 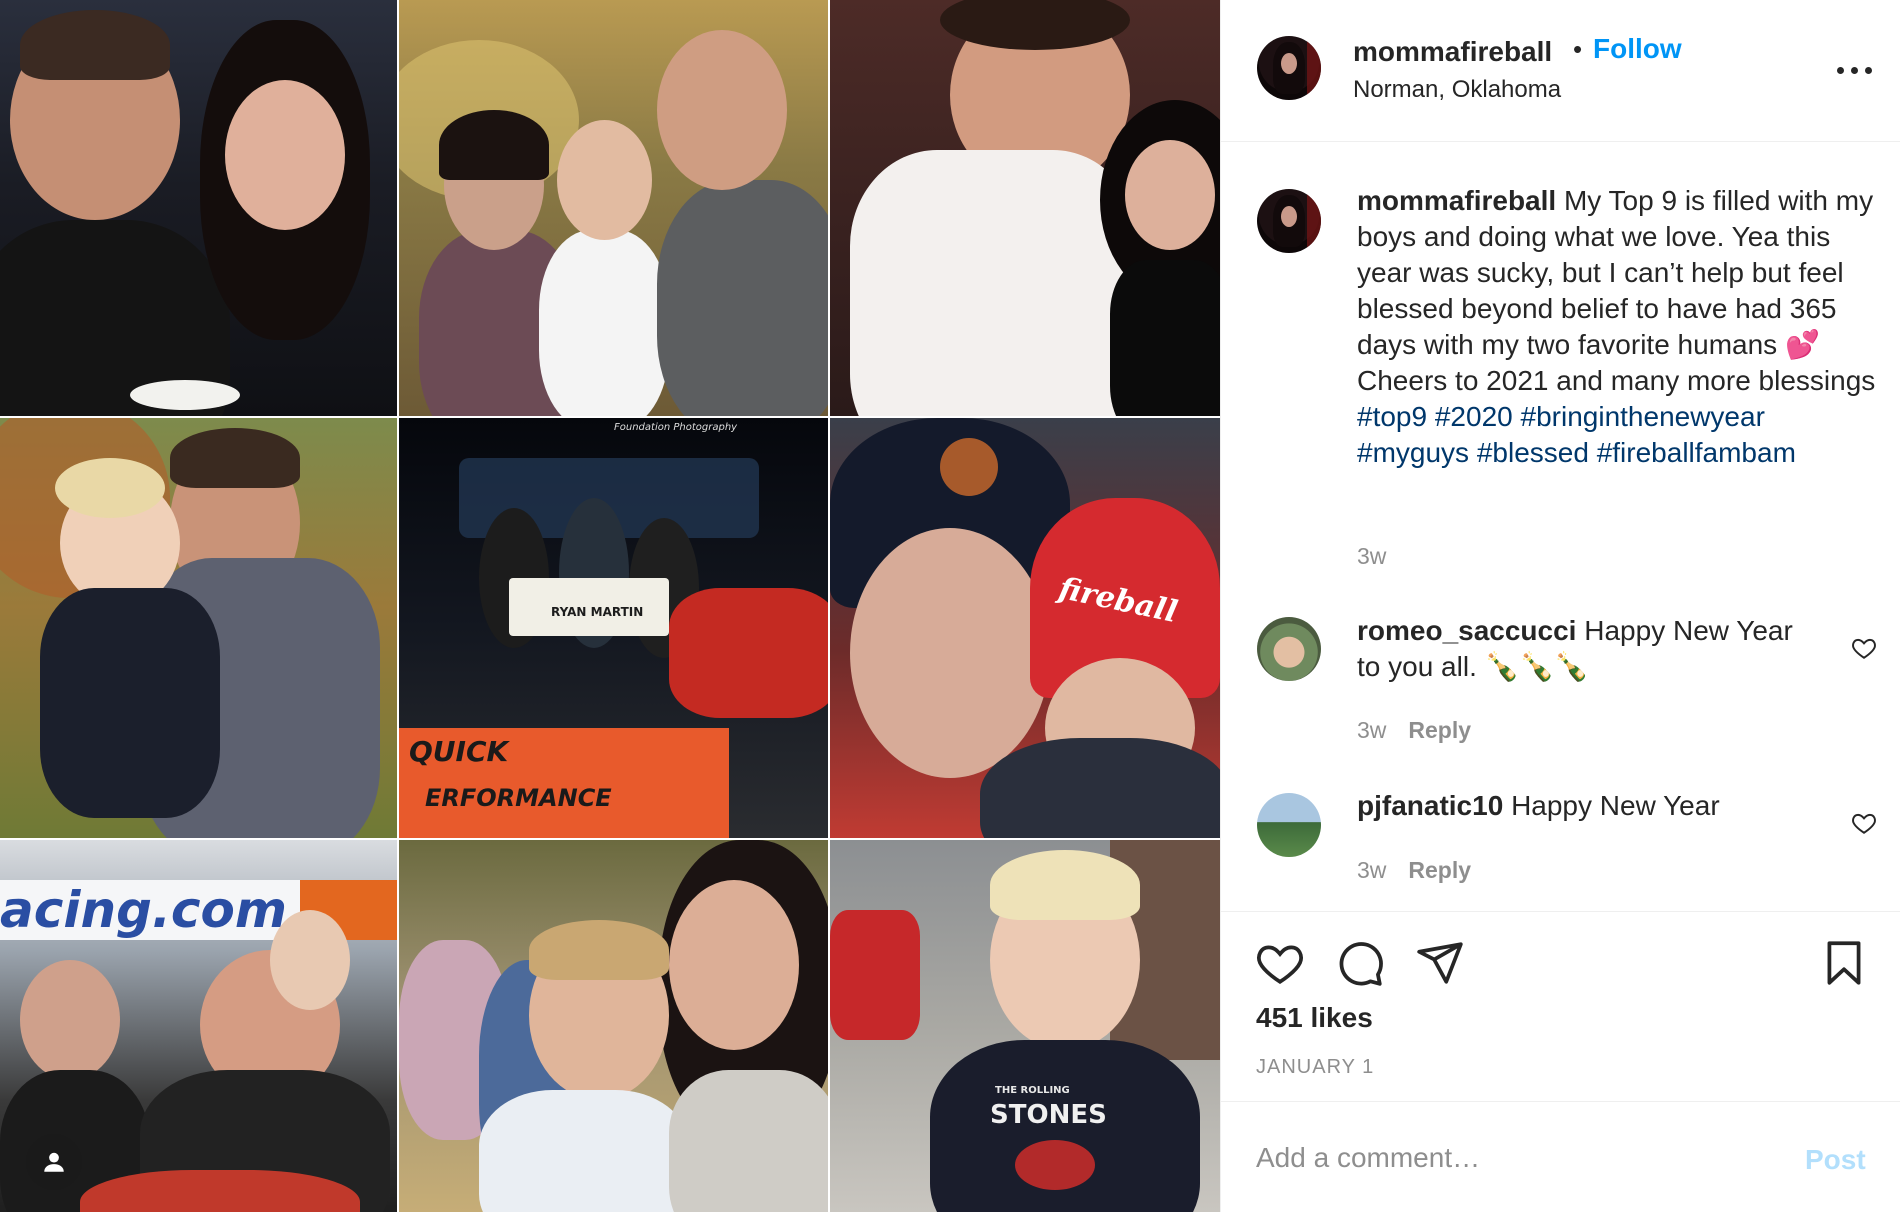 What do you see at coordinates (1506, 1158) in the screenshot?
I see `add-comment-input` at bounding box center [1506, 1158].